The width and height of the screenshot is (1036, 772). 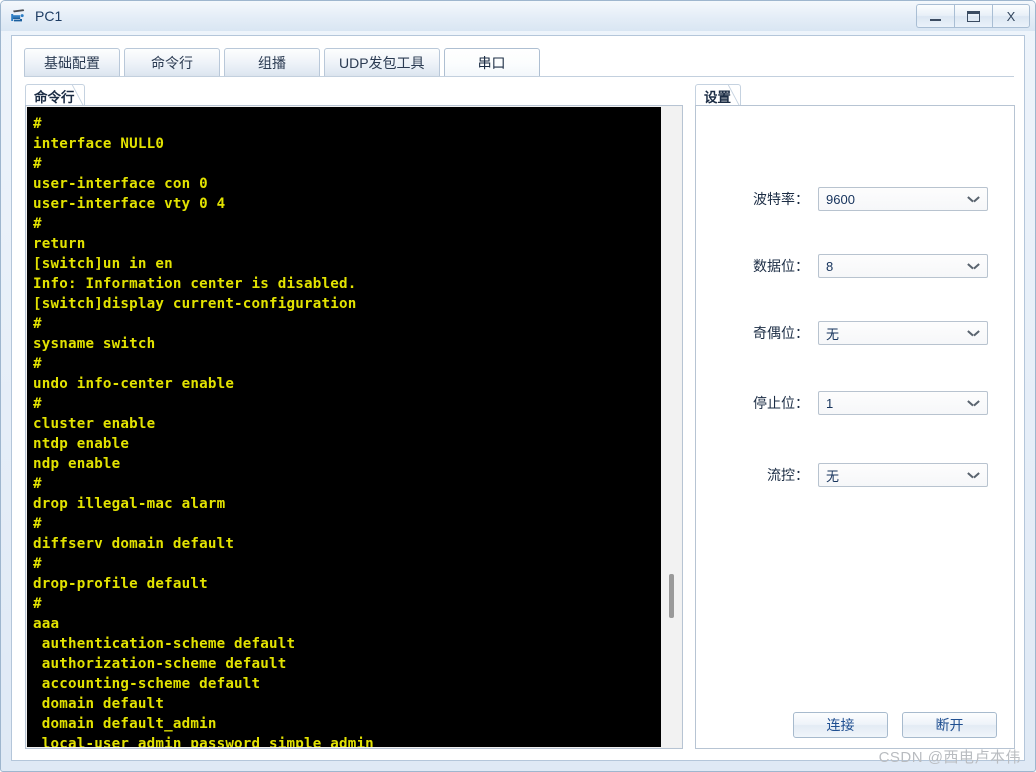 What do you see at coordinates (903, 266) in the screenshot?
I see `data-bits-select: 8` at bounding box center [903, 266].